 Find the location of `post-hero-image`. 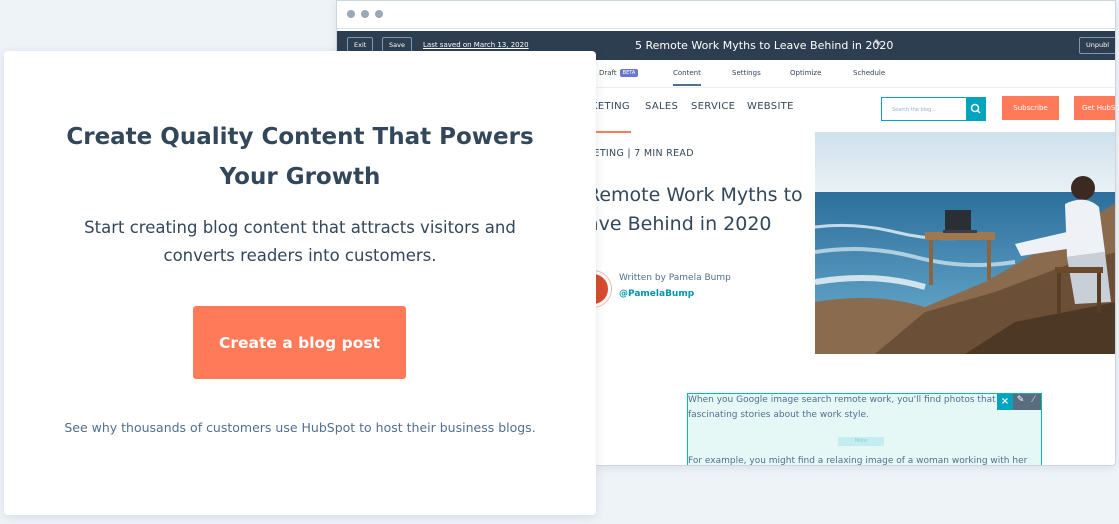

post-hero-image is located at coordinates (965, 243).